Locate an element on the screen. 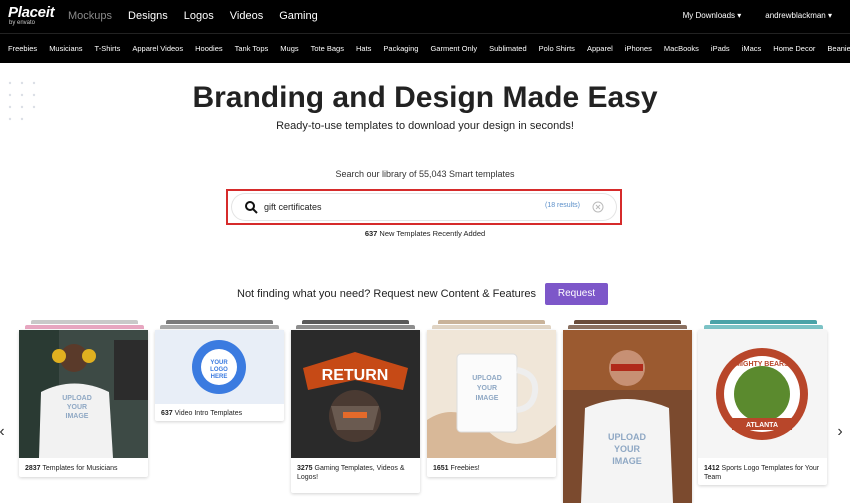  video-intro-image: YOUR LOGO HERE is located at coordinates (219, 367).